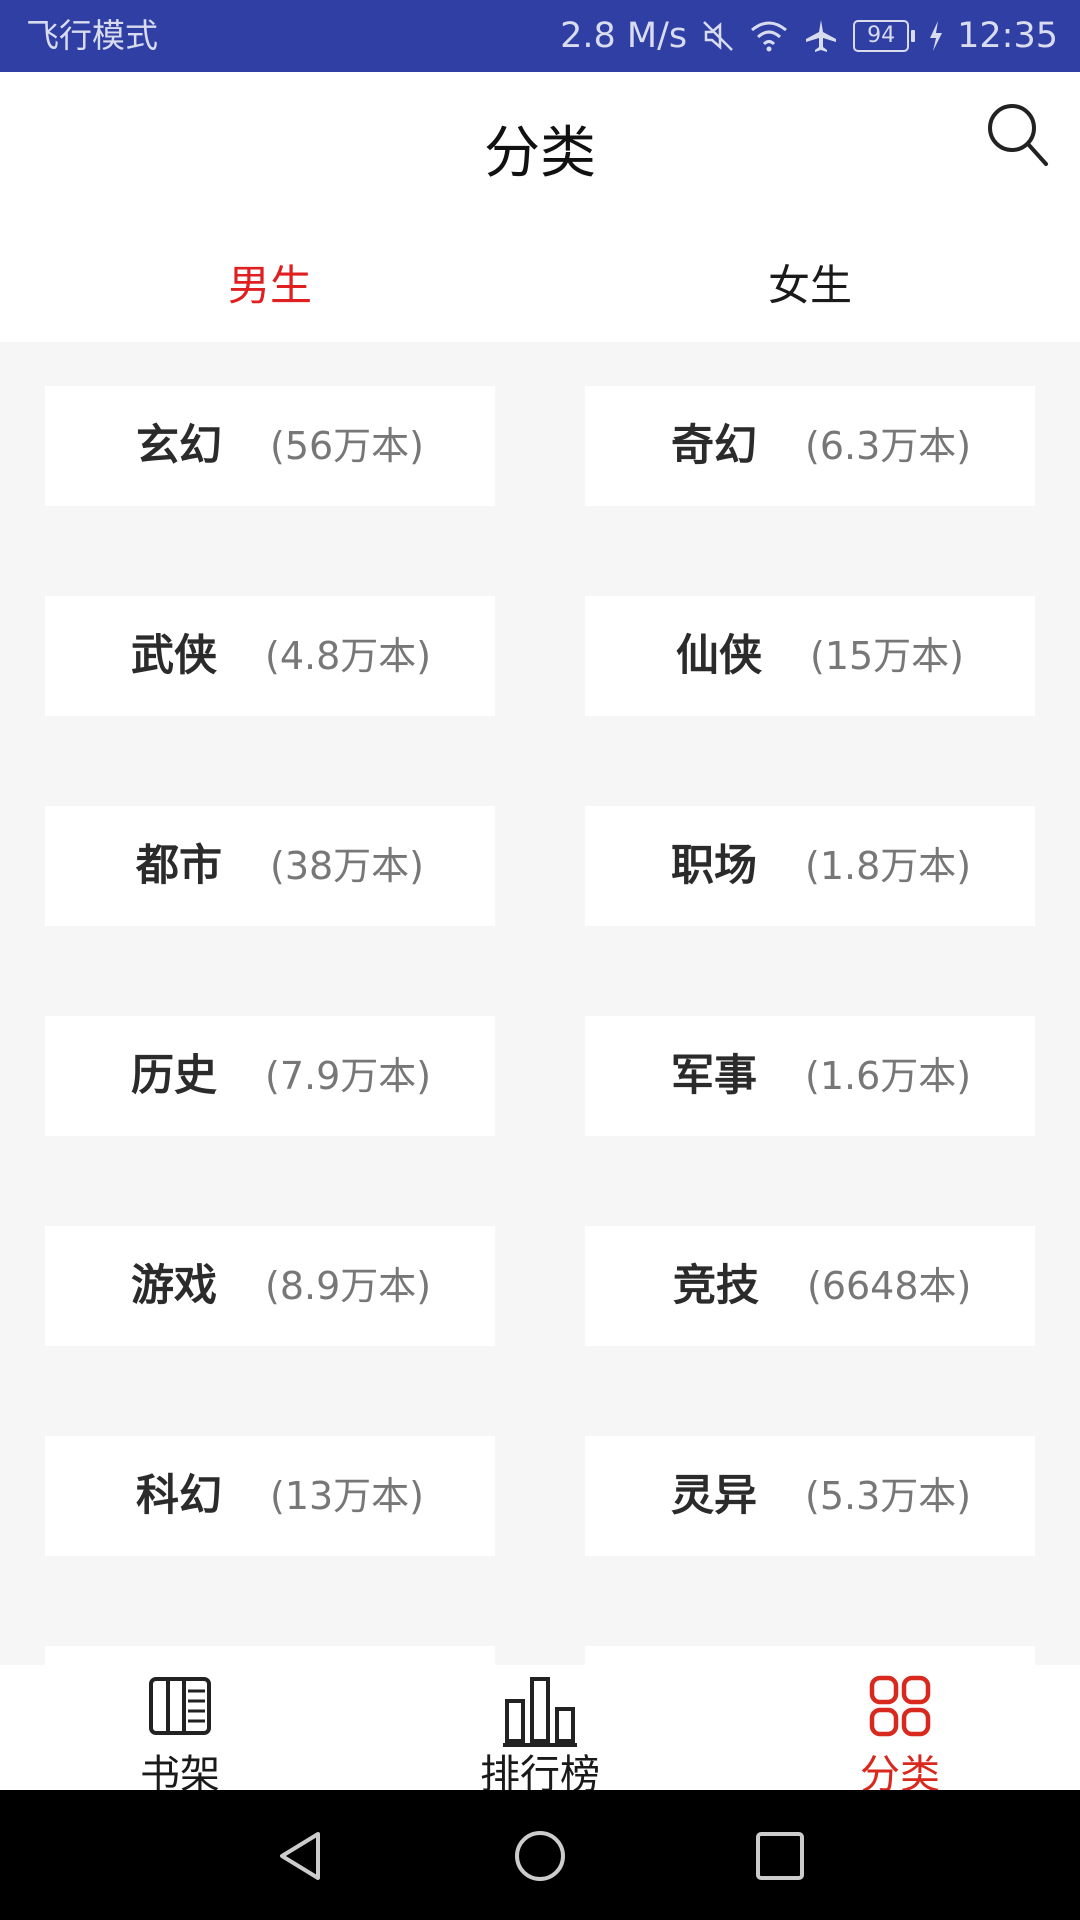 The height and width of the screenshot is (1920, 1080). What do you see at coordinates (900, 1708) in the screenshot?
I see `category-icon` at bounding box center [900, 1708].